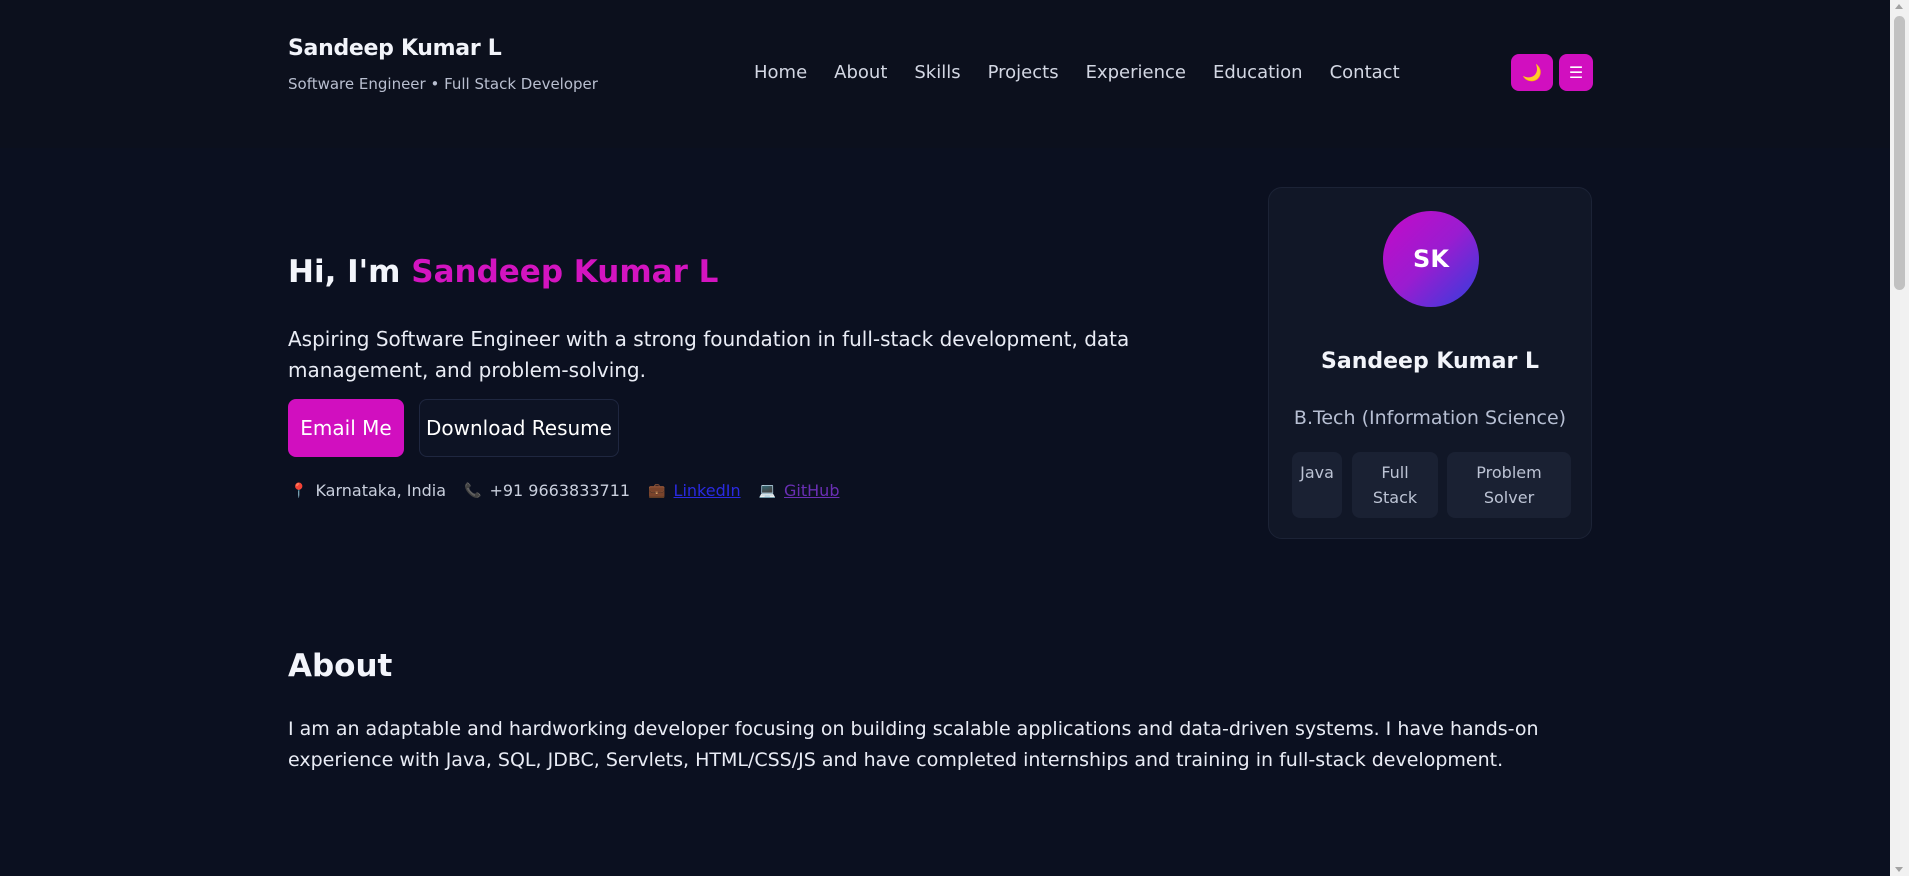  What do you see at coordinates (443, 84) in the screenshot?
I see `brand-subtitle: Software Engineer • Full Stack Developer` at bounding box center [443, 84].